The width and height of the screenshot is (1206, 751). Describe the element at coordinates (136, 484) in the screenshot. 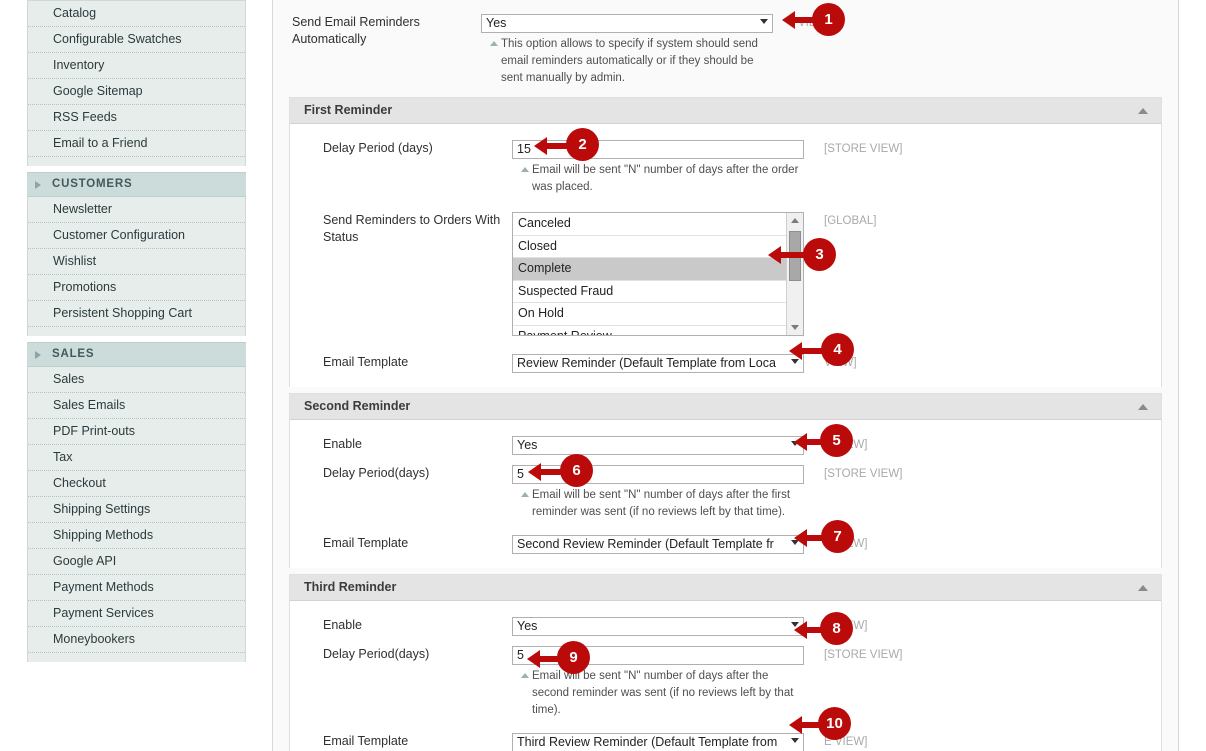

I see `sidebar-item-checkout: Checkout` at that location.